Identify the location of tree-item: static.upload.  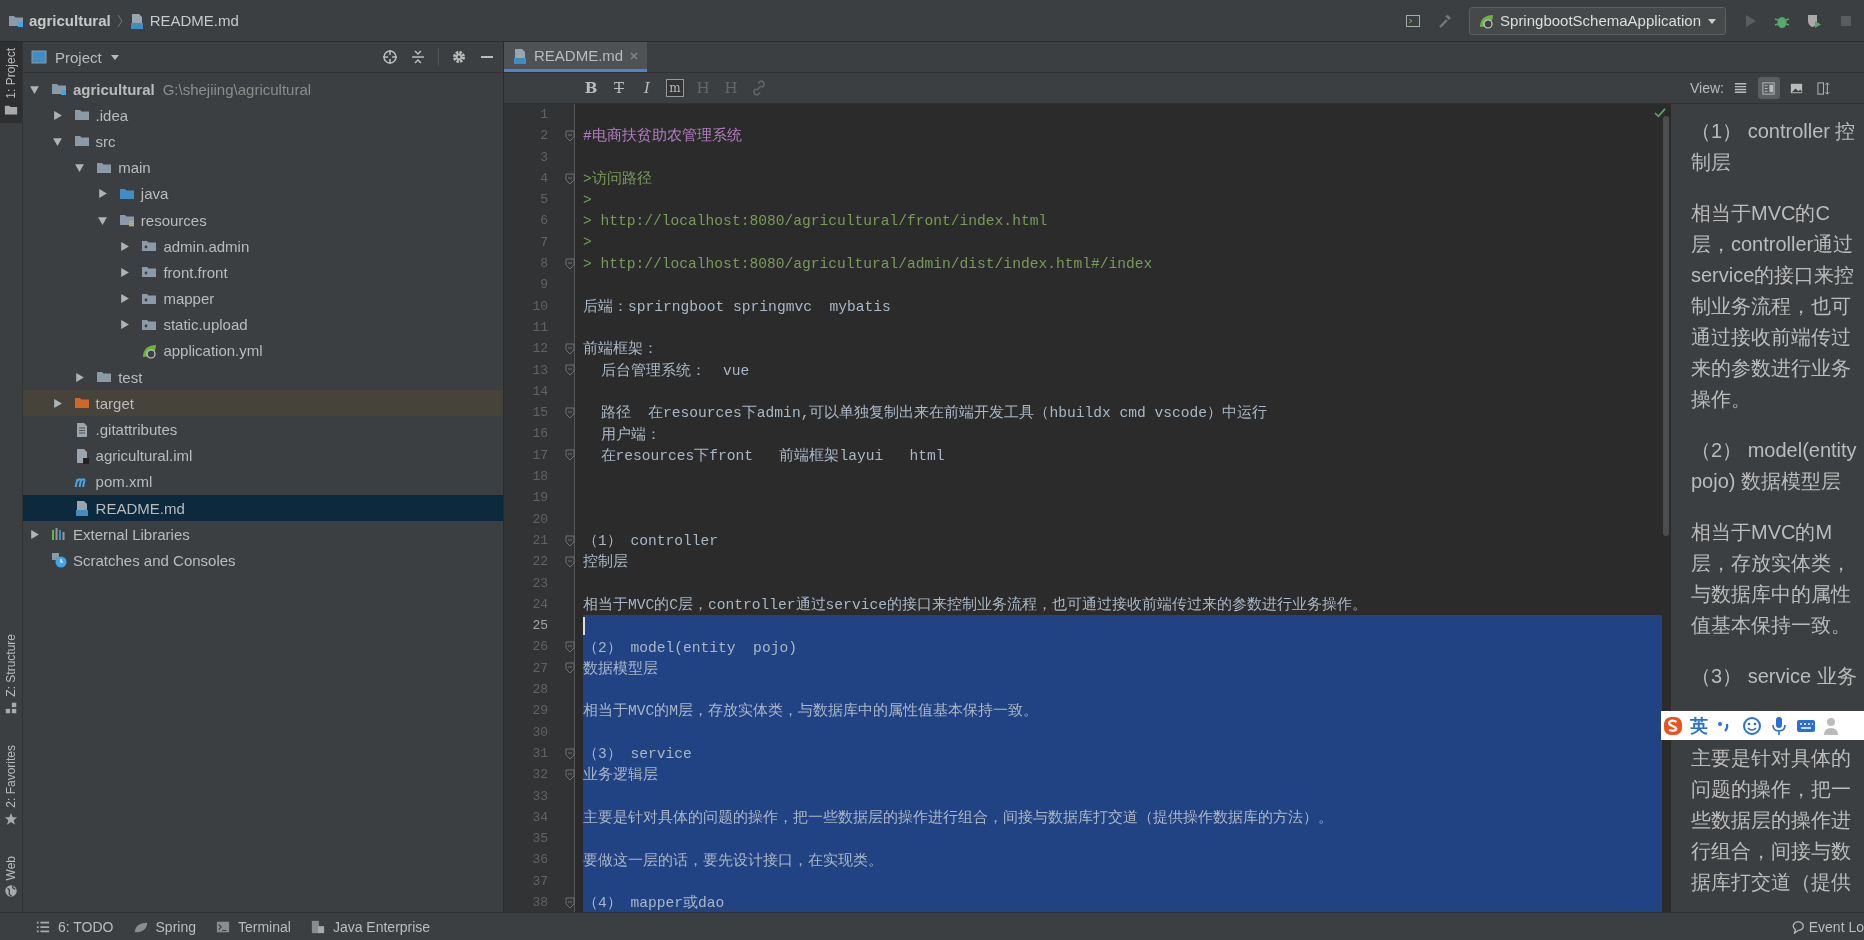
(263, 324).